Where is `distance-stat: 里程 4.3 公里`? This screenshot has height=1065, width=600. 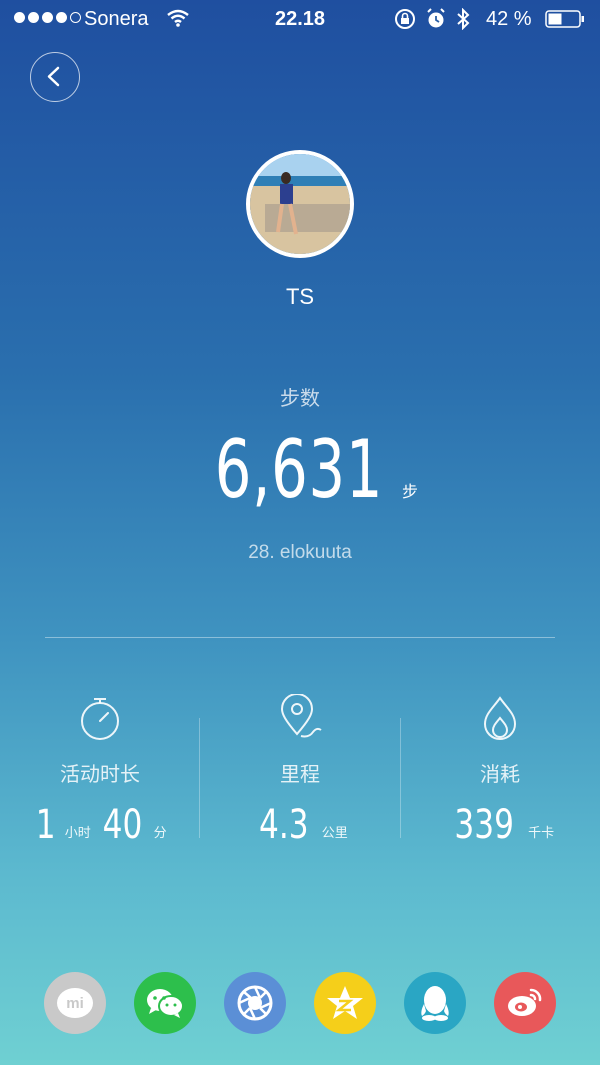 distance-stat: 里程 4.3 公里 is located at coordinates (300, 769).